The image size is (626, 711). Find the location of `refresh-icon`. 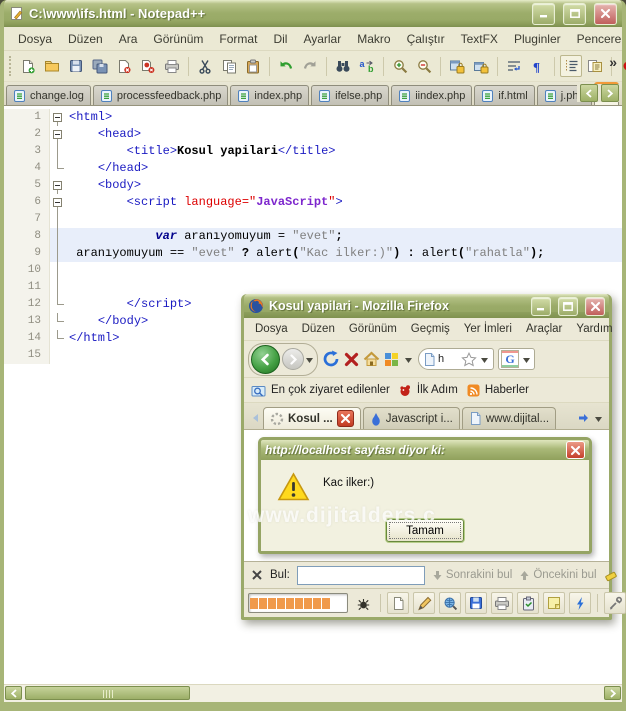

refresh-icon is located at coordinates (331, 359).